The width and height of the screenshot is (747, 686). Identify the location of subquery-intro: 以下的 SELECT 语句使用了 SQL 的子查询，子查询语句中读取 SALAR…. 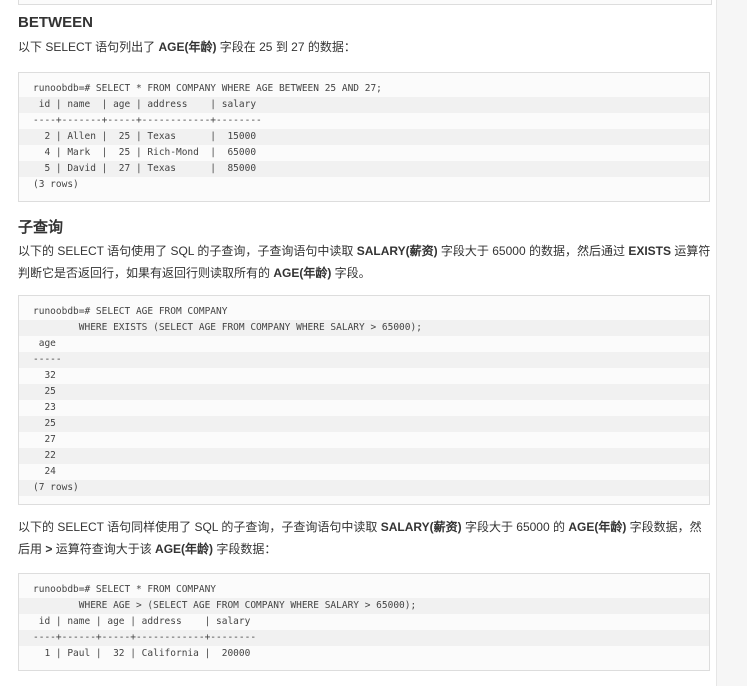
(365, 262).